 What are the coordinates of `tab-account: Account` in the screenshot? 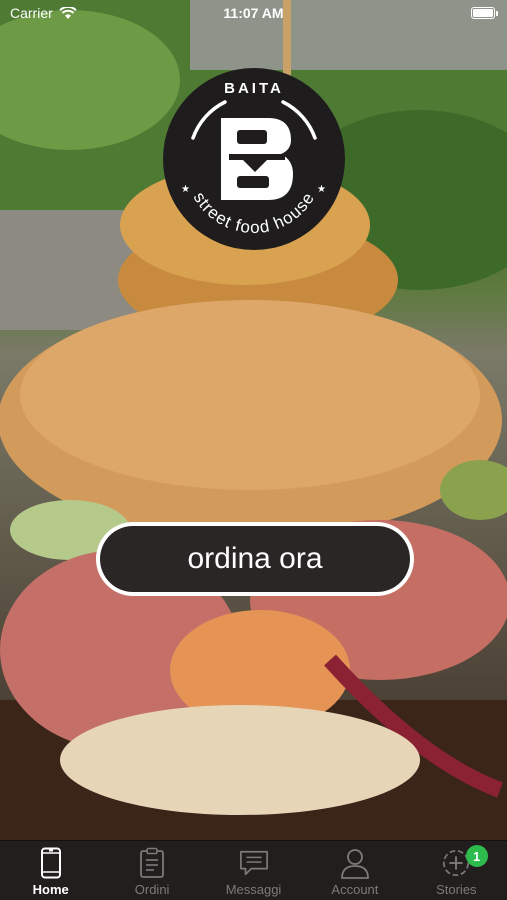 It's located at (354, 870).